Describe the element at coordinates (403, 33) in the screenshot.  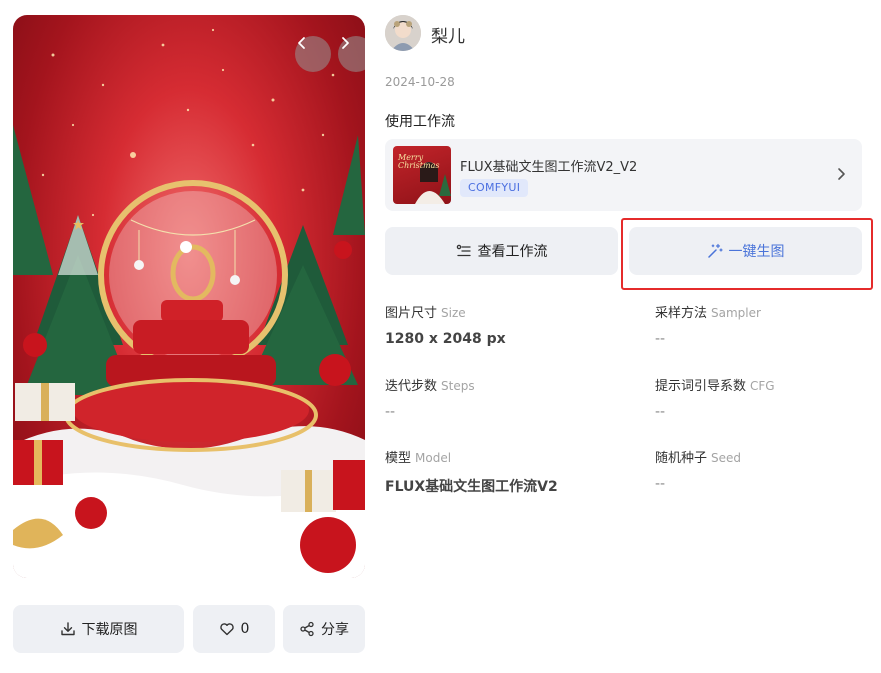
I see `author-avatar` at that location.